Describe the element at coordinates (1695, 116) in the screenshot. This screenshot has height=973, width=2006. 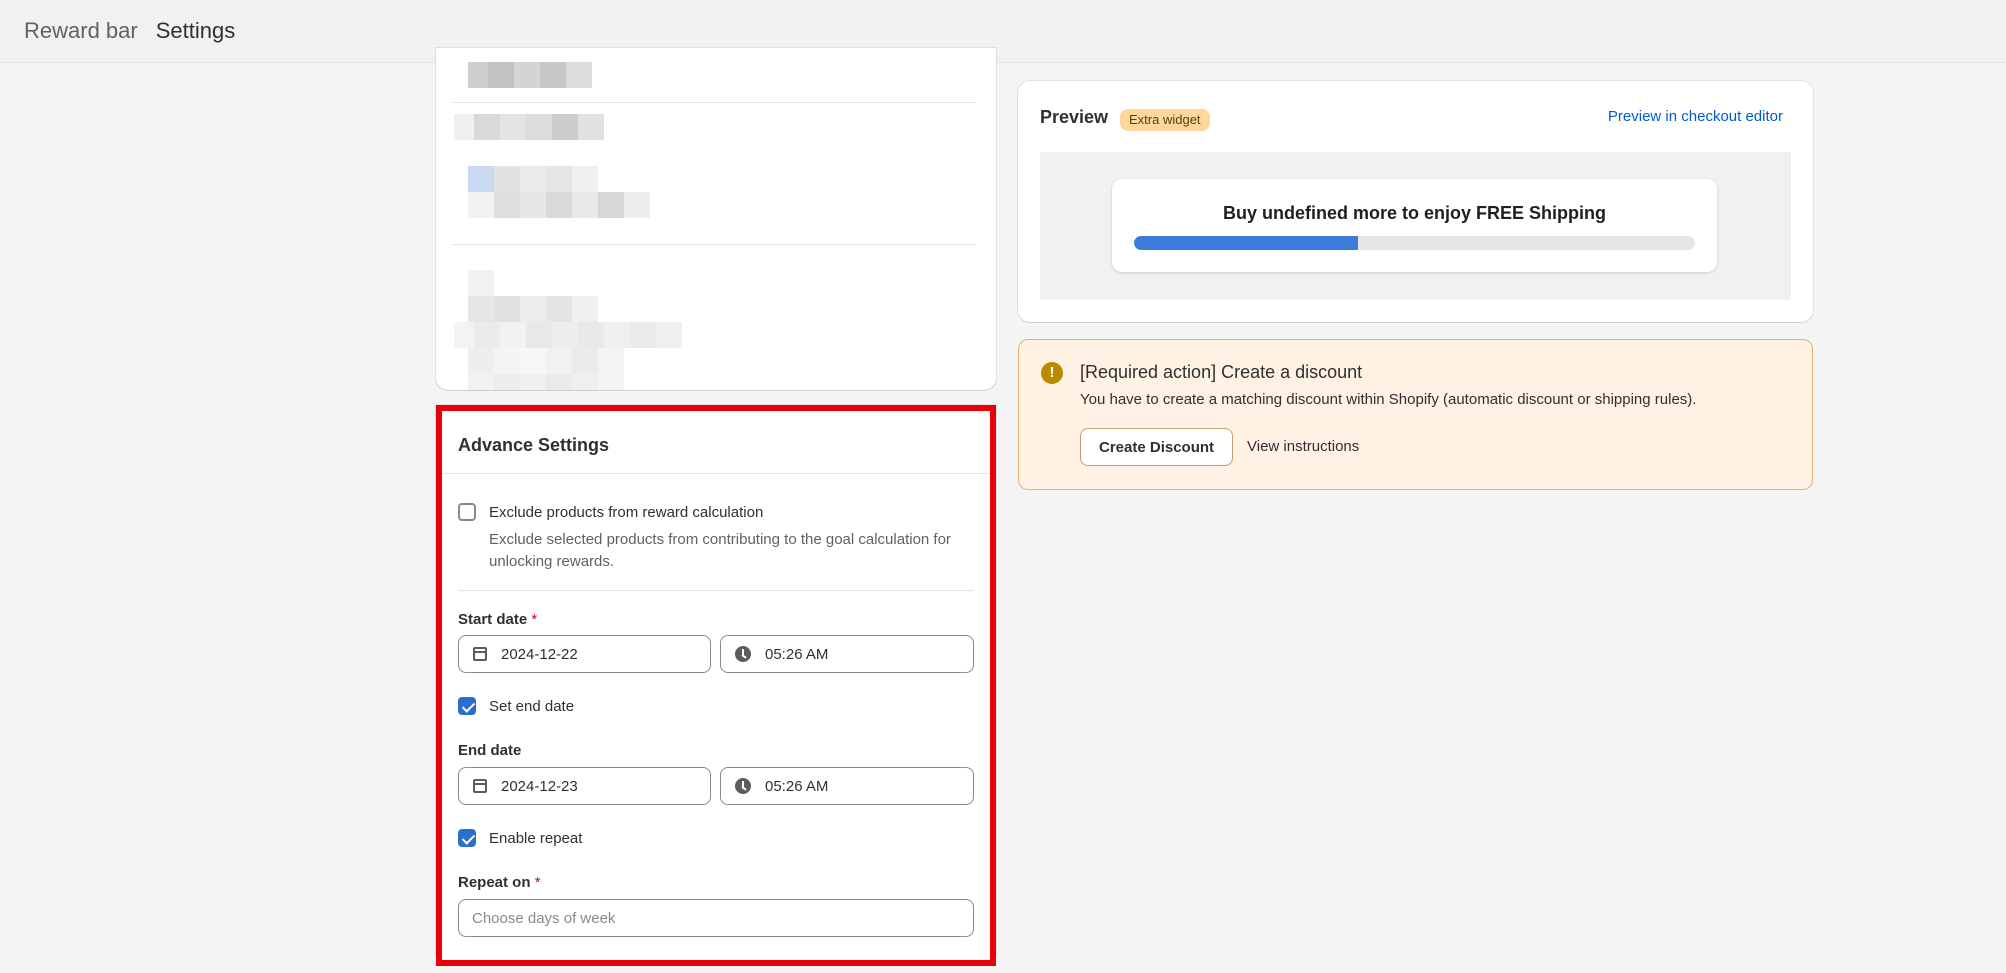
I see `preview-in-checkout-editor-link: Preview in checkout editor` at that location.